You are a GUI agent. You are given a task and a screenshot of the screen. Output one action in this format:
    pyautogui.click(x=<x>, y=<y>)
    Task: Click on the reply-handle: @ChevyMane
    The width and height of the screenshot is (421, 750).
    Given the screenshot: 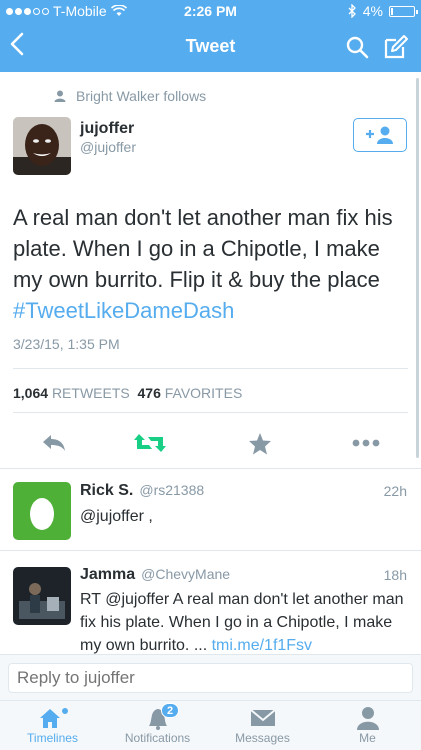 What is the action you would take?
    pyautogui.click(x=186, y=574)
    